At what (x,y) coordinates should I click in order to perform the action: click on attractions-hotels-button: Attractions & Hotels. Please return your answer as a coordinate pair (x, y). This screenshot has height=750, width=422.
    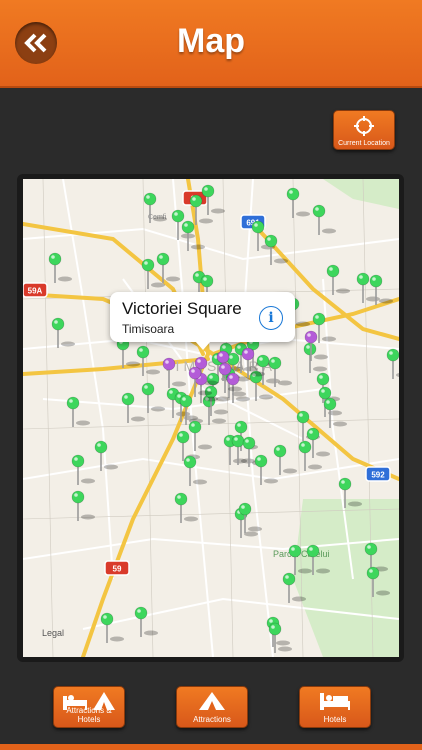
    Looking at the image, I should click on (89, 707).